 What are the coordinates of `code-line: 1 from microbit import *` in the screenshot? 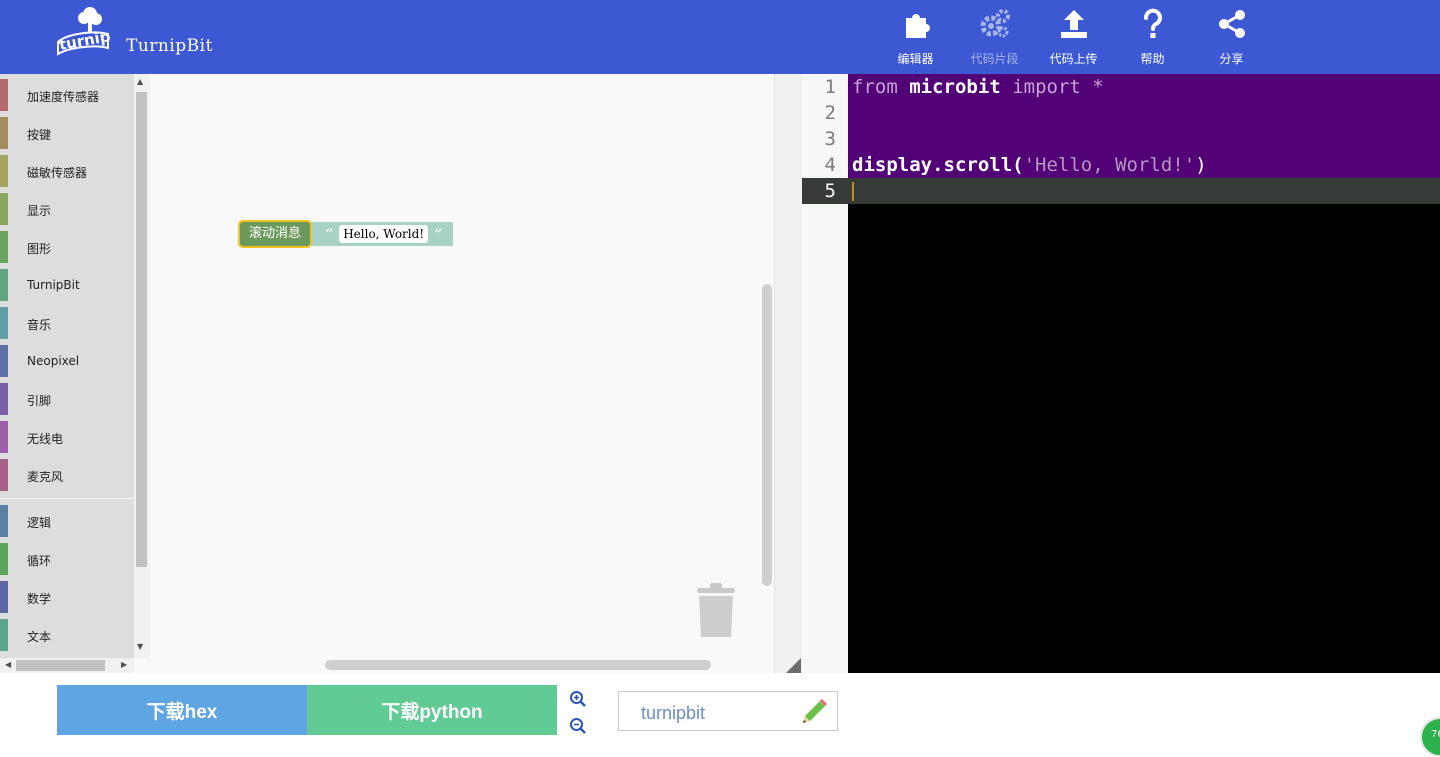 It's located at (1121, 87).